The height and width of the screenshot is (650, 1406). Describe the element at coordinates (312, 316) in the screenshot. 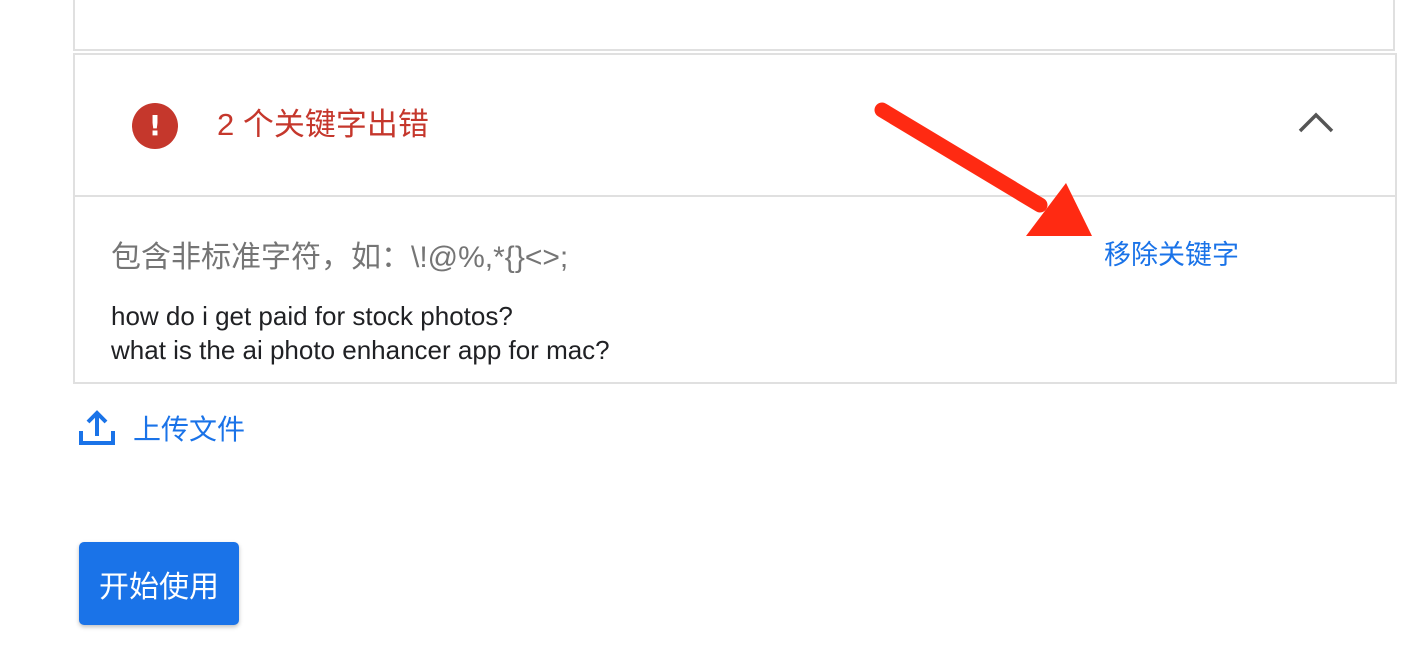

I see `keyword-item: how do i get paid for stock photos?` at that location.